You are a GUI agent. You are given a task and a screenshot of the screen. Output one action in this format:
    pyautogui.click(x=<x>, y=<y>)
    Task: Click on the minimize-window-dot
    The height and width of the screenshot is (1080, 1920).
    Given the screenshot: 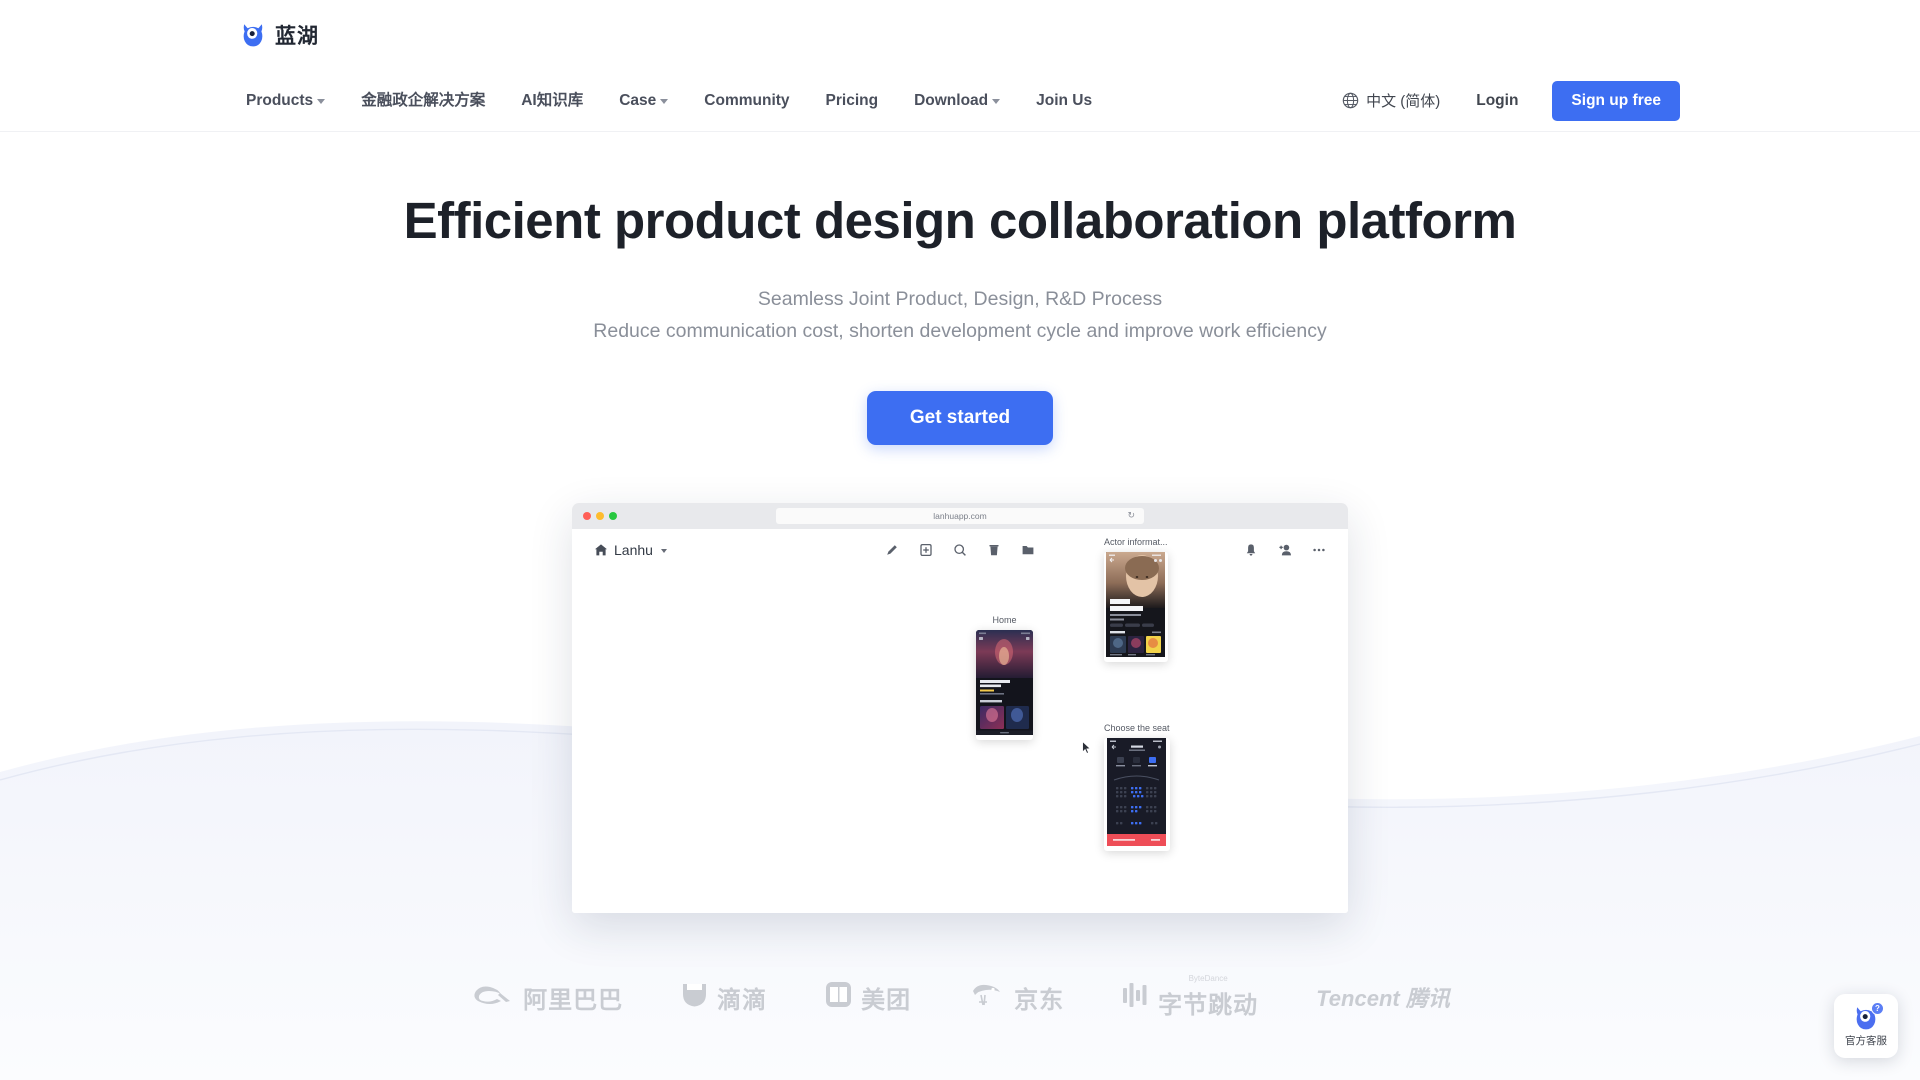 What is the action you would take?
    pyautogui.click(x=600, y=515)
    